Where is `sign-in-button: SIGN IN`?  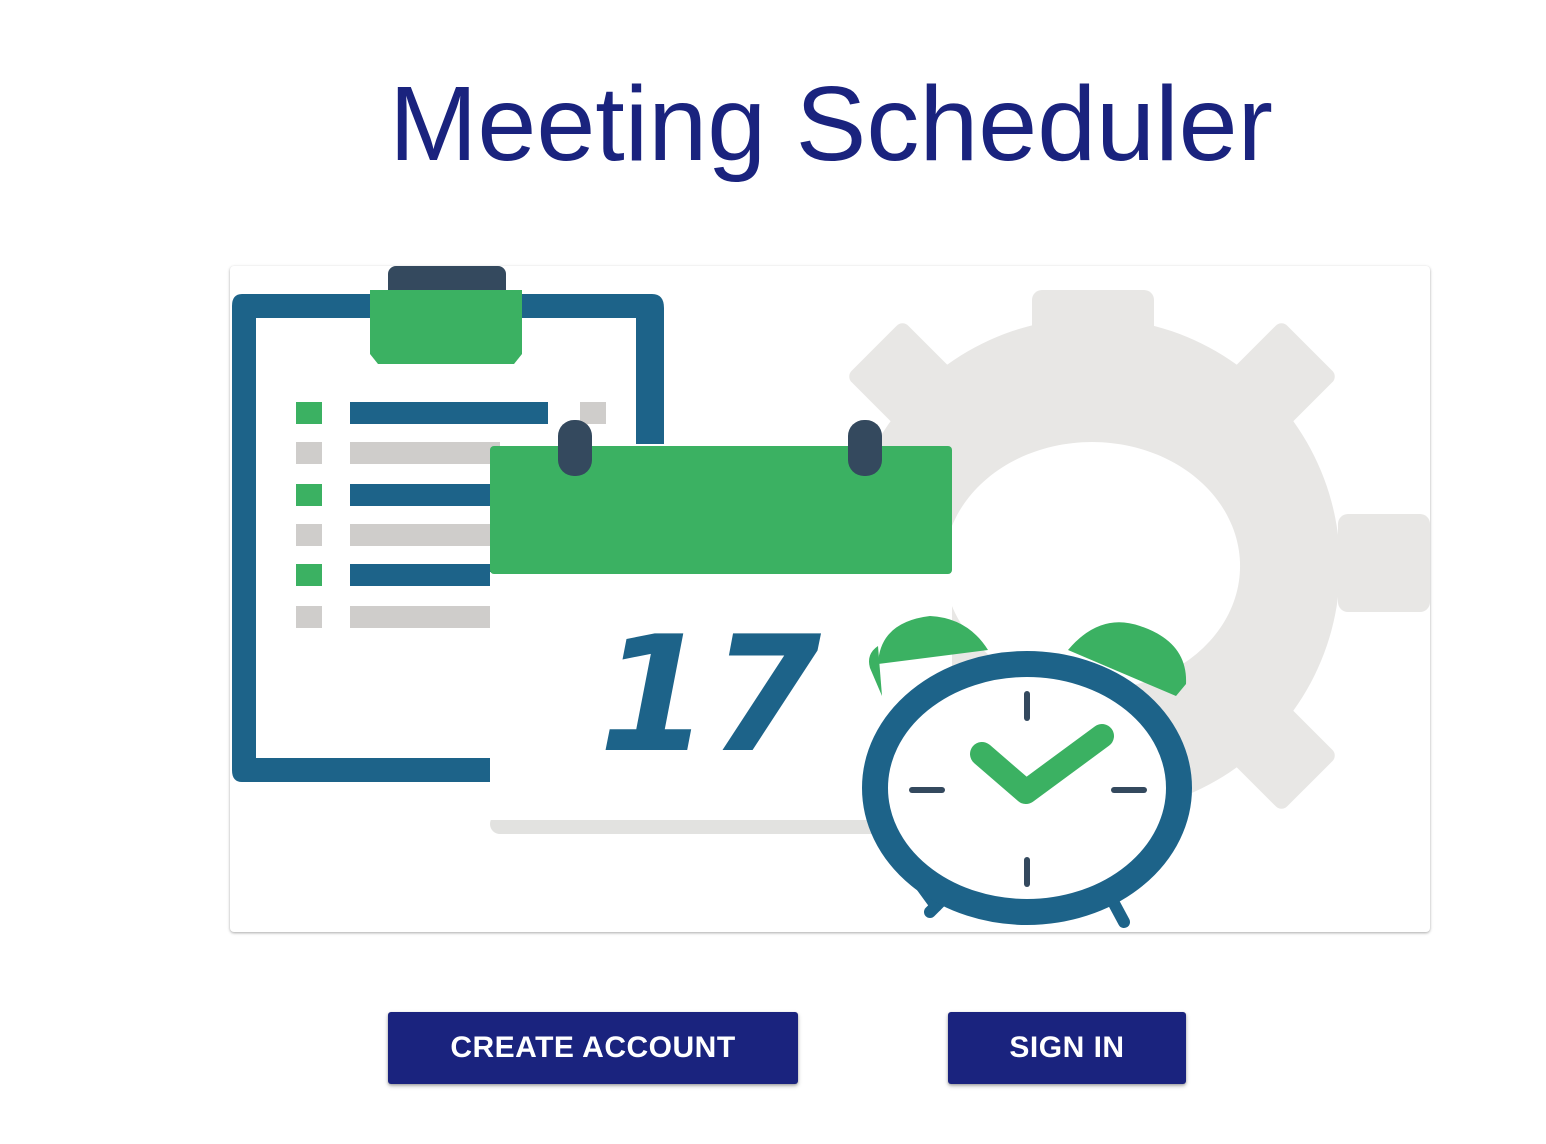 sign-in-button: SIGN IN is located at coordinates (1067, 1048).